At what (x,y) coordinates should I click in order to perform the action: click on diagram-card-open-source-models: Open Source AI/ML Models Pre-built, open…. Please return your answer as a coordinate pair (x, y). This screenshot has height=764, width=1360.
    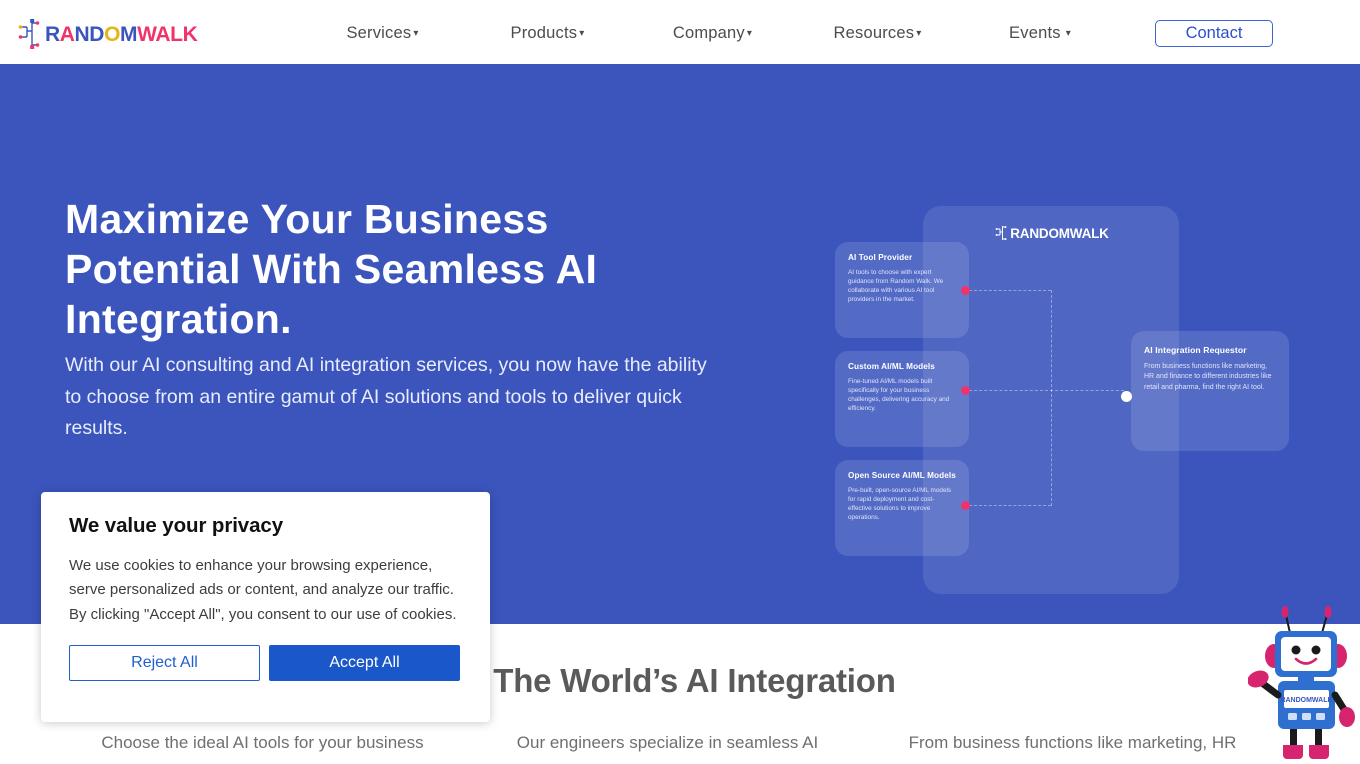
    Looking at the image, I should click on (902, 508).